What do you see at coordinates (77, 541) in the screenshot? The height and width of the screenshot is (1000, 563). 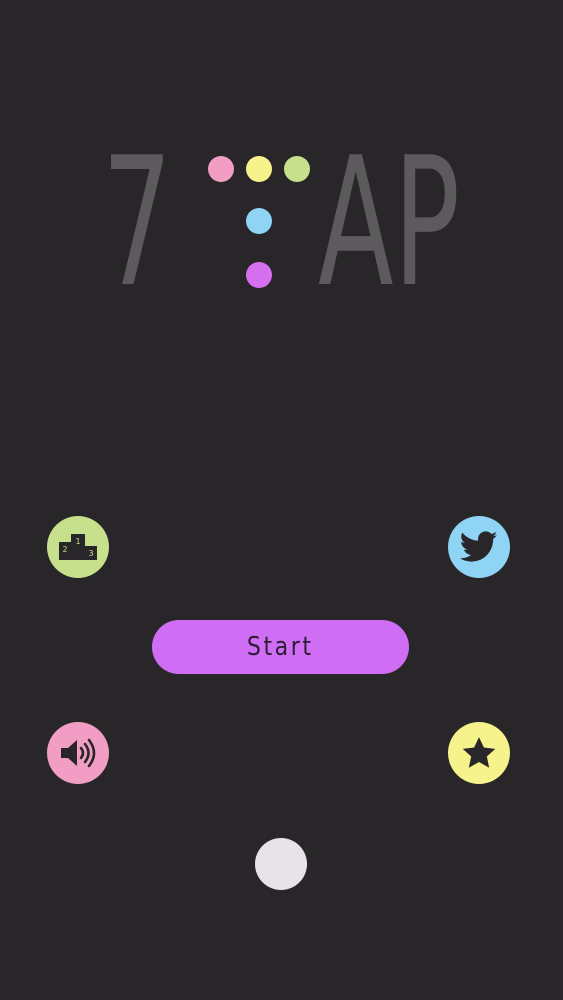 I see `podium-number-first: 1` at bounding box center [77, 541].